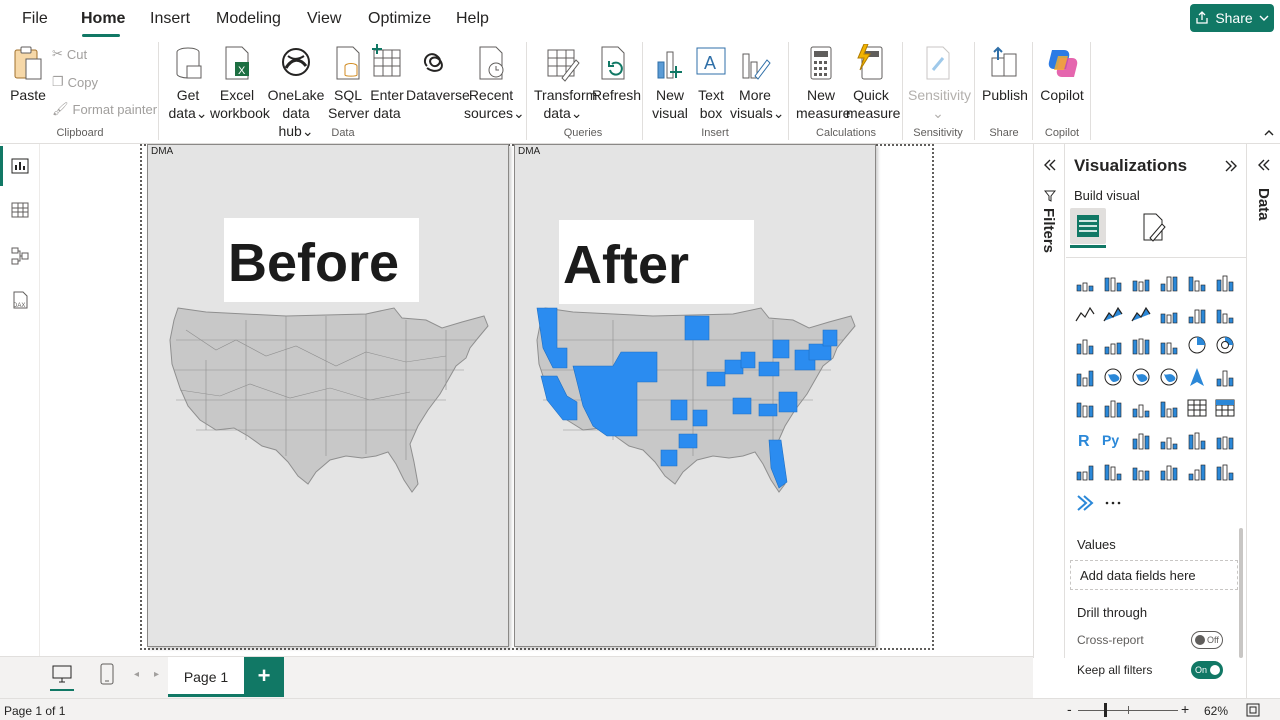 This screenshot has height=720, width=1280. What do you see at coordinates (1049, 401) in the screenshot?
I see `filters-pane-collapsed: Filters` at bounding box center [1049, 401].